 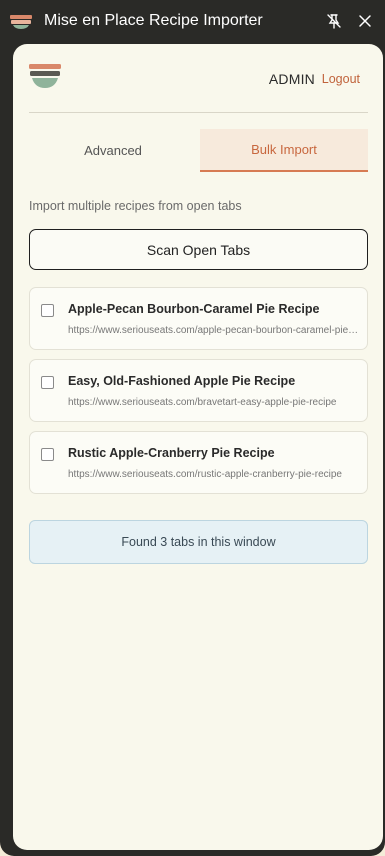 I want to click on user-name: ADMIN, so click(x=291, y=79).